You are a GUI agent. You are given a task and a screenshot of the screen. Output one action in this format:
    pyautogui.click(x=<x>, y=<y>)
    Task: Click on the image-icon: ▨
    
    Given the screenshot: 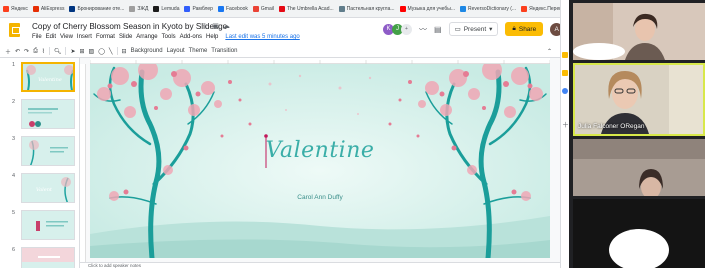 What is the action you would take?
    pyautogui.click(x=92, y=51)
    